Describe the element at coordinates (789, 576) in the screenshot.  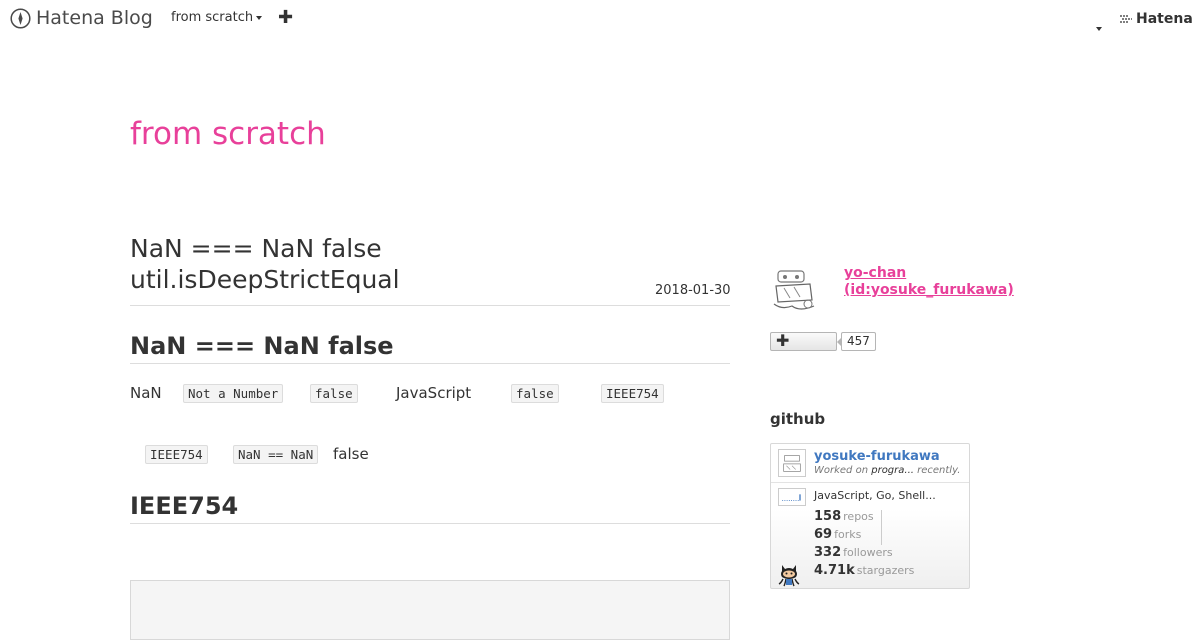
I see `octocat-icon` at that location.